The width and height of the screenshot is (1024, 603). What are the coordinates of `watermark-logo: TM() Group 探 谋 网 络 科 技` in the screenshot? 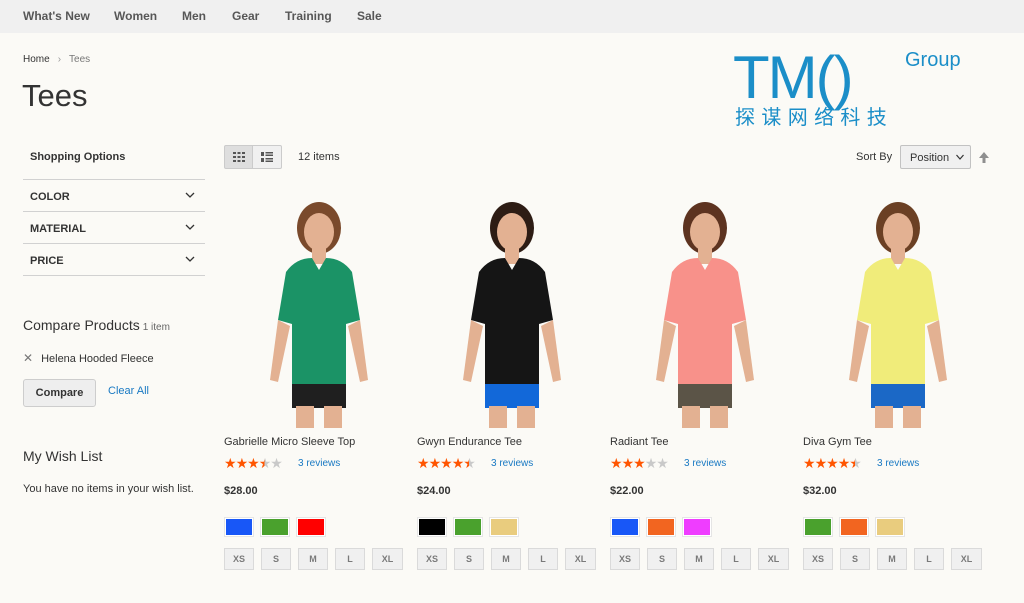 It's located at (863, 86).